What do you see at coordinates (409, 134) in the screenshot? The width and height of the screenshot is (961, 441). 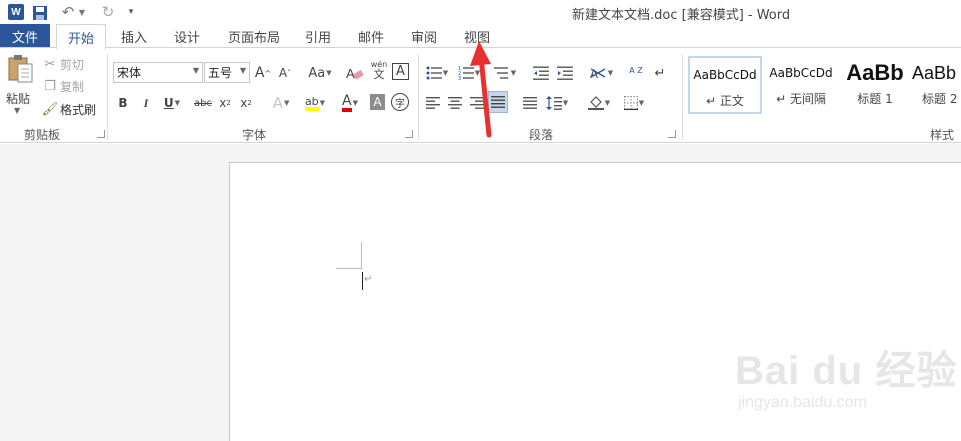 I see `font-launcher-icon` at bounding box center [409, 134].